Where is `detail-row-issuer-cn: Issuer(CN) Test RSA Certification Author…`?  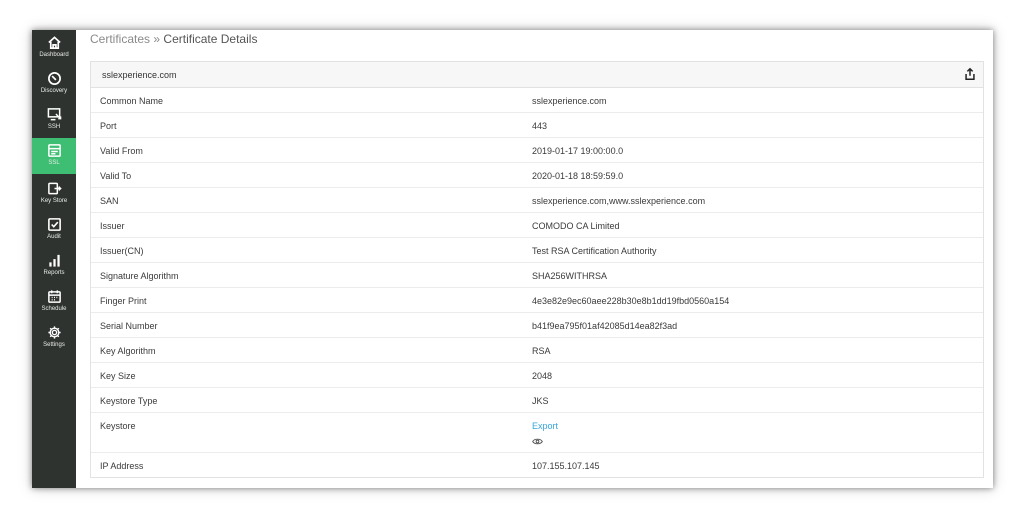 detail-row-issuer-cn: Issuer(CN) Test RSA Certification Author… is located at coordinates (537, 250).